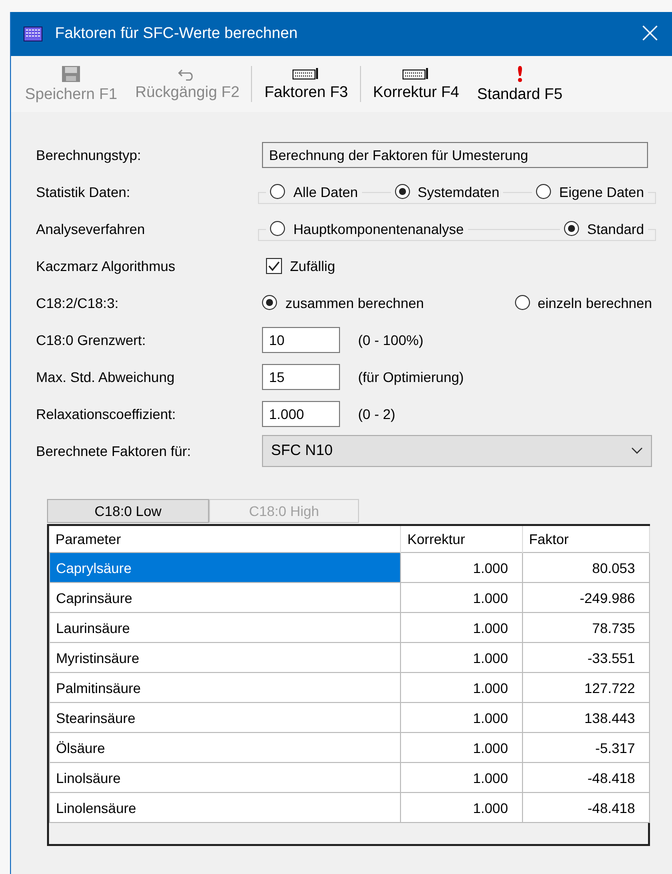  I want to click on close-icon, so click(650, 32).